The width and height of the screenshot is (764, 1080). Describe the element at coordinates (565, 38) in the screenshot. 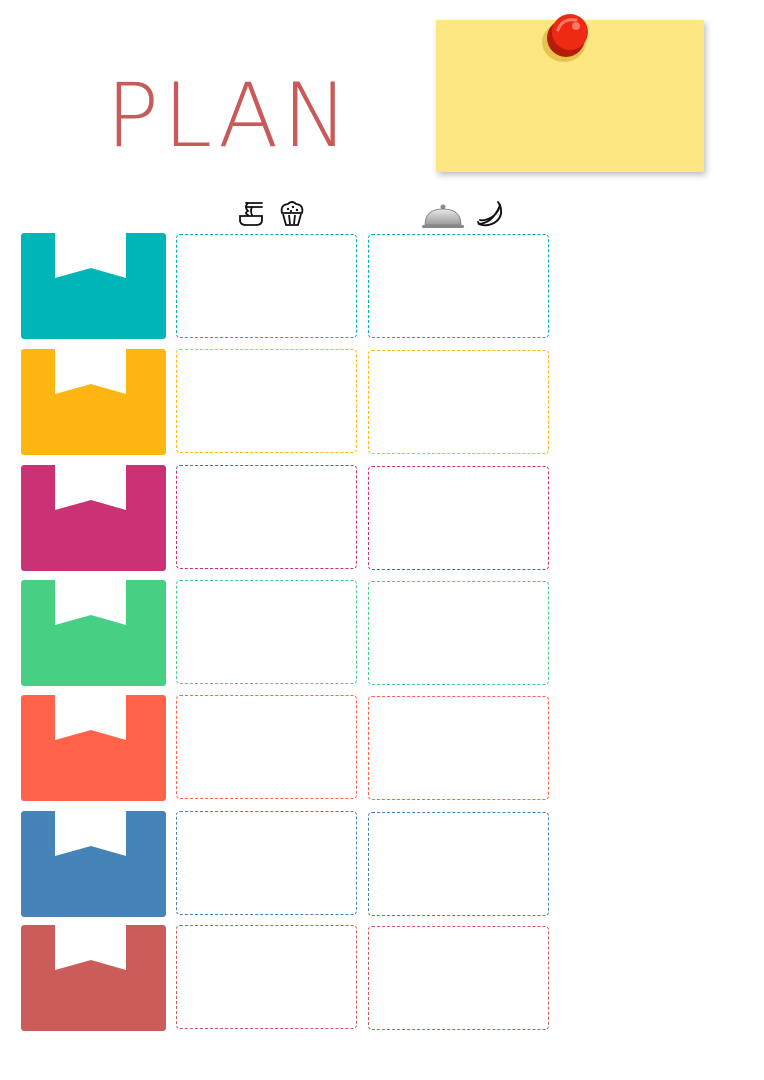

I see `push-pin-icon` at that location.